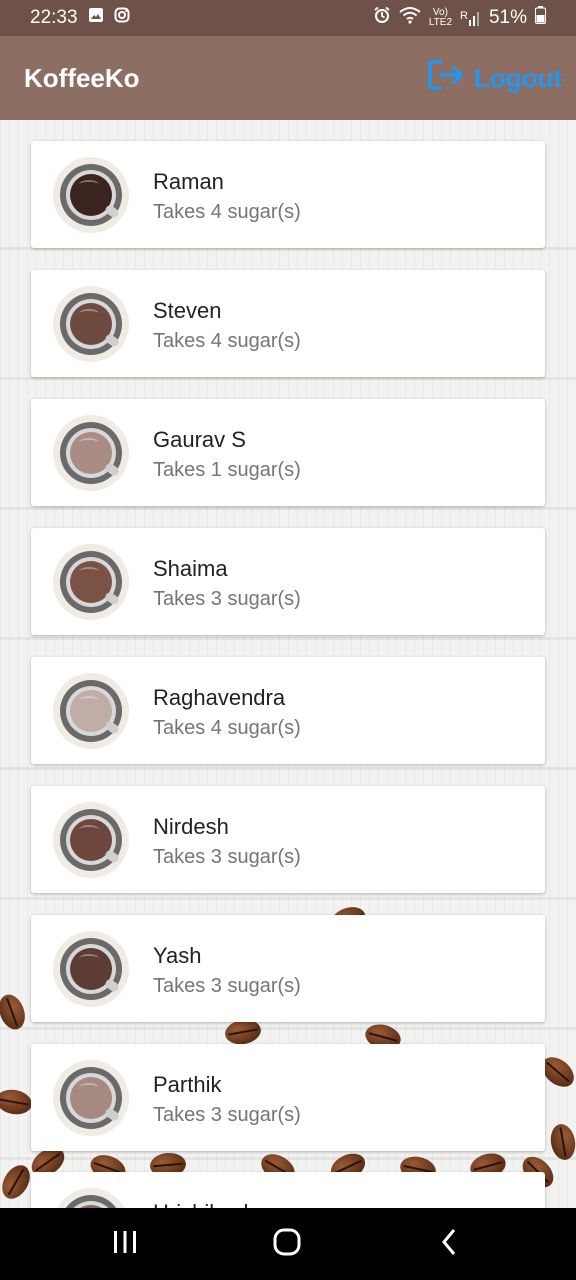  What do you see at coordinates (288, 839) in the screenshot?
I see `user-card: Nirdesh Takes 3 sugar(s)` at bounding box center [288, 839].